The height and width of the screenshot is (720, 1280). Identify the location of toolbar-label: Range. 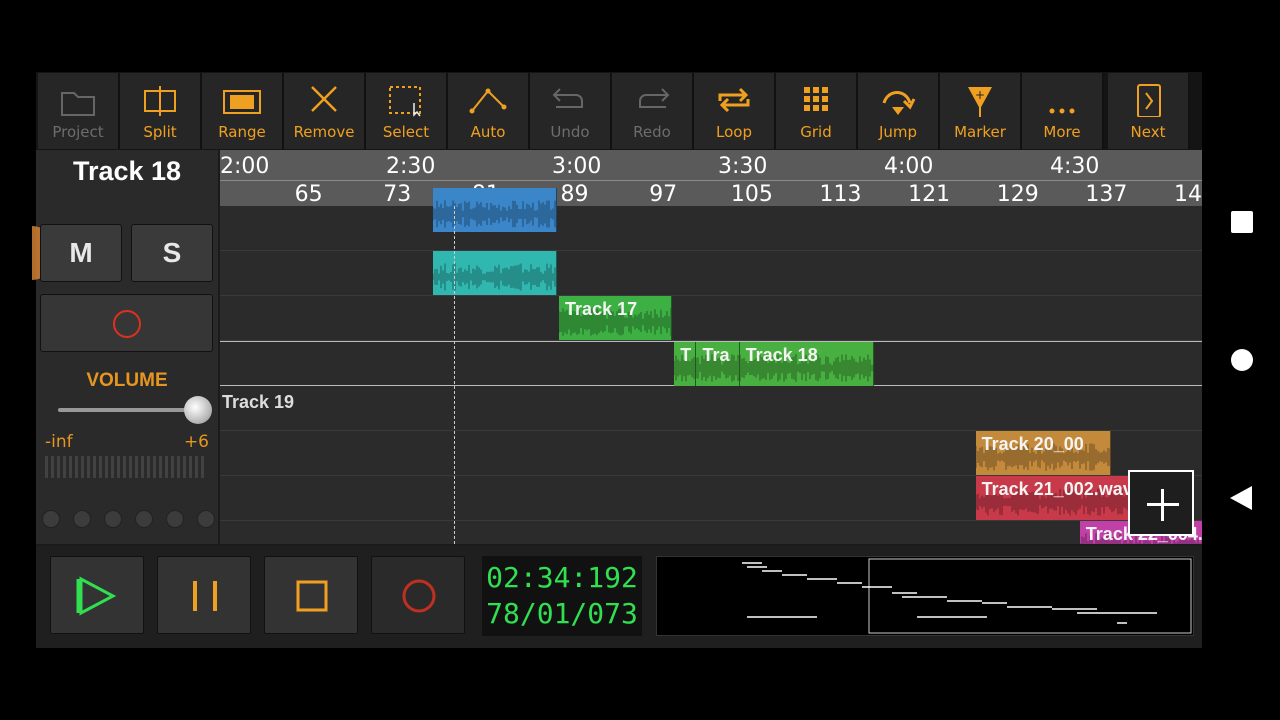
(242, 132).